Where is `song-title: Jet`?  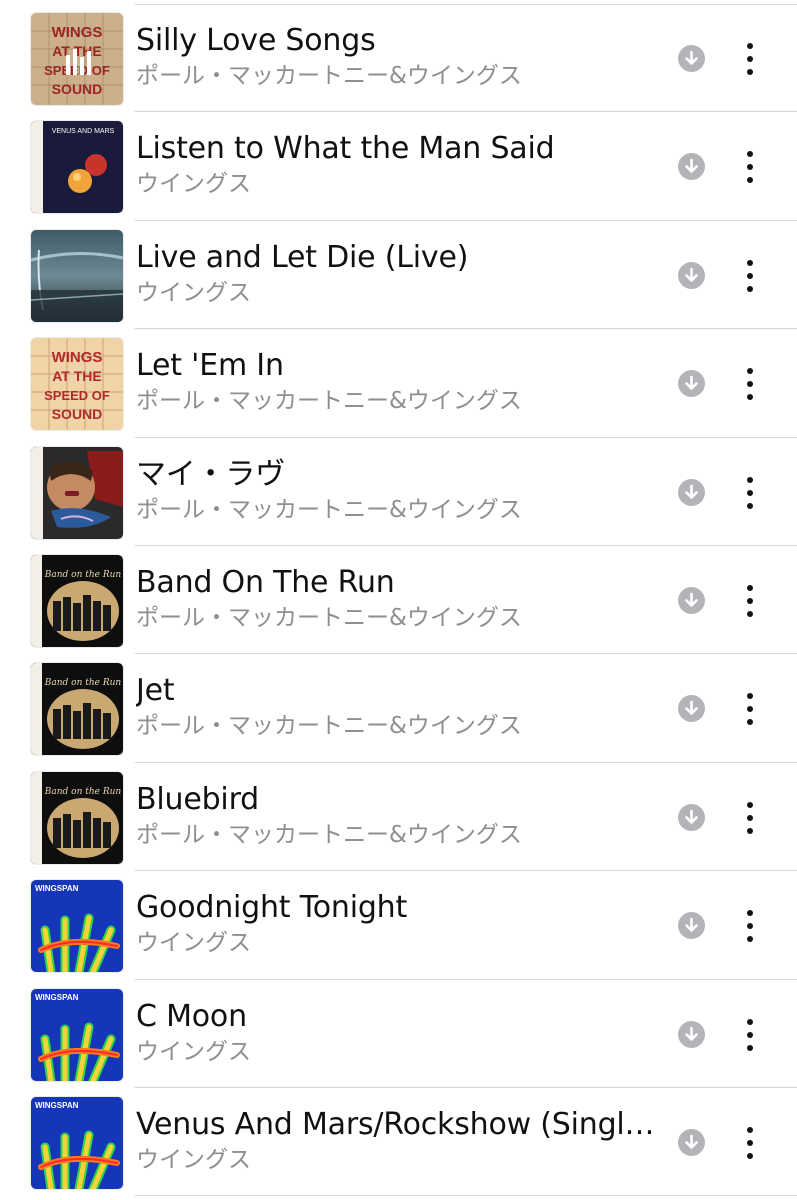 song-title: Jet is located at coordinates (155, 691).